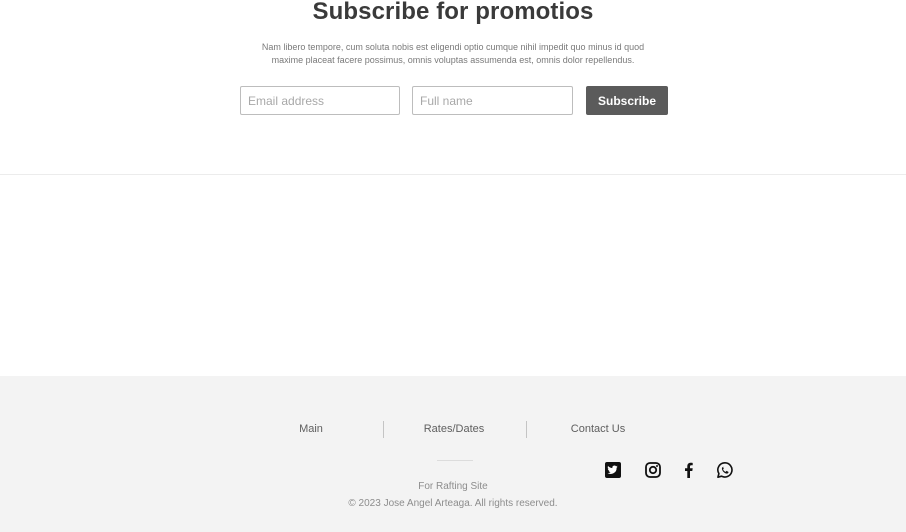 Image resolution: width=906 pixels, height=532 pixels. I want to click on footer-nav-main: Main, so click(311, 429).